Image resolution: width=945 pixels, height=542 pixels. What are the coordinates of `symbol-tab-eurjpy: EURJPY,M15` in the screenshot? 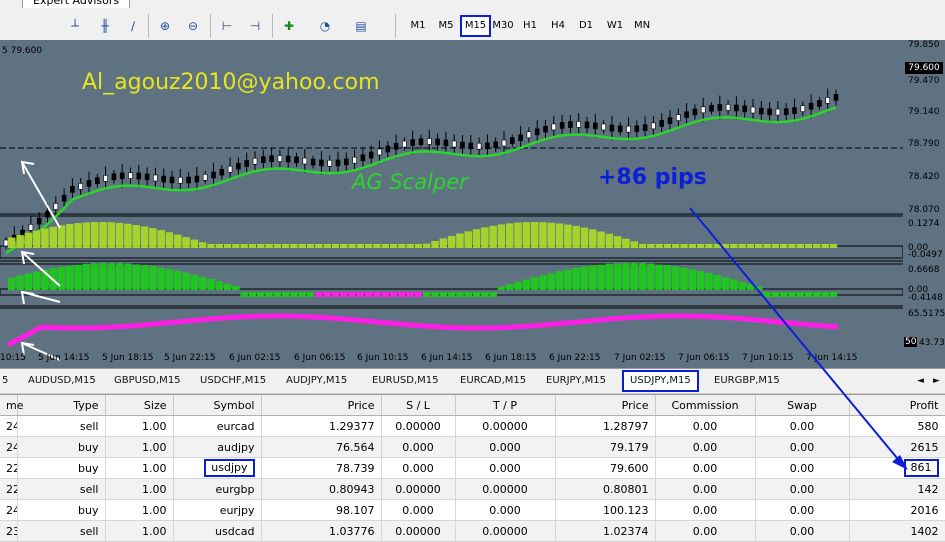 It's located at (576, 381).